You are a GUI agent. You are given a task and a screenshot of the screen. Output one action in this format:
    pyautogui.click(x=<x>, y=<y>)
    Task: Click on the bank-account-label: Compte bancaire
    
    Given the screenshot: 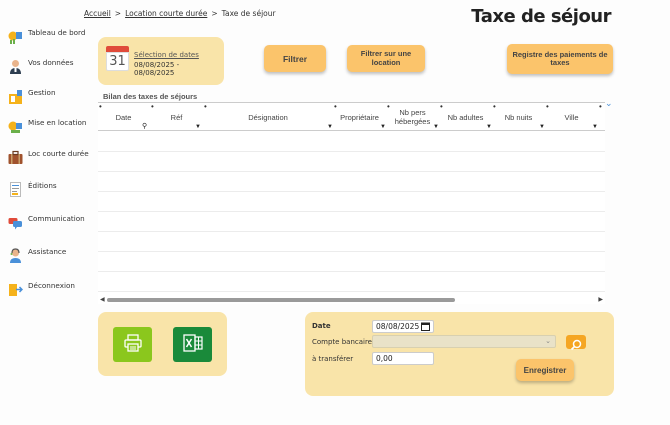 What is the action you would take?
    pyautogui.click(x=342, y=342)
    